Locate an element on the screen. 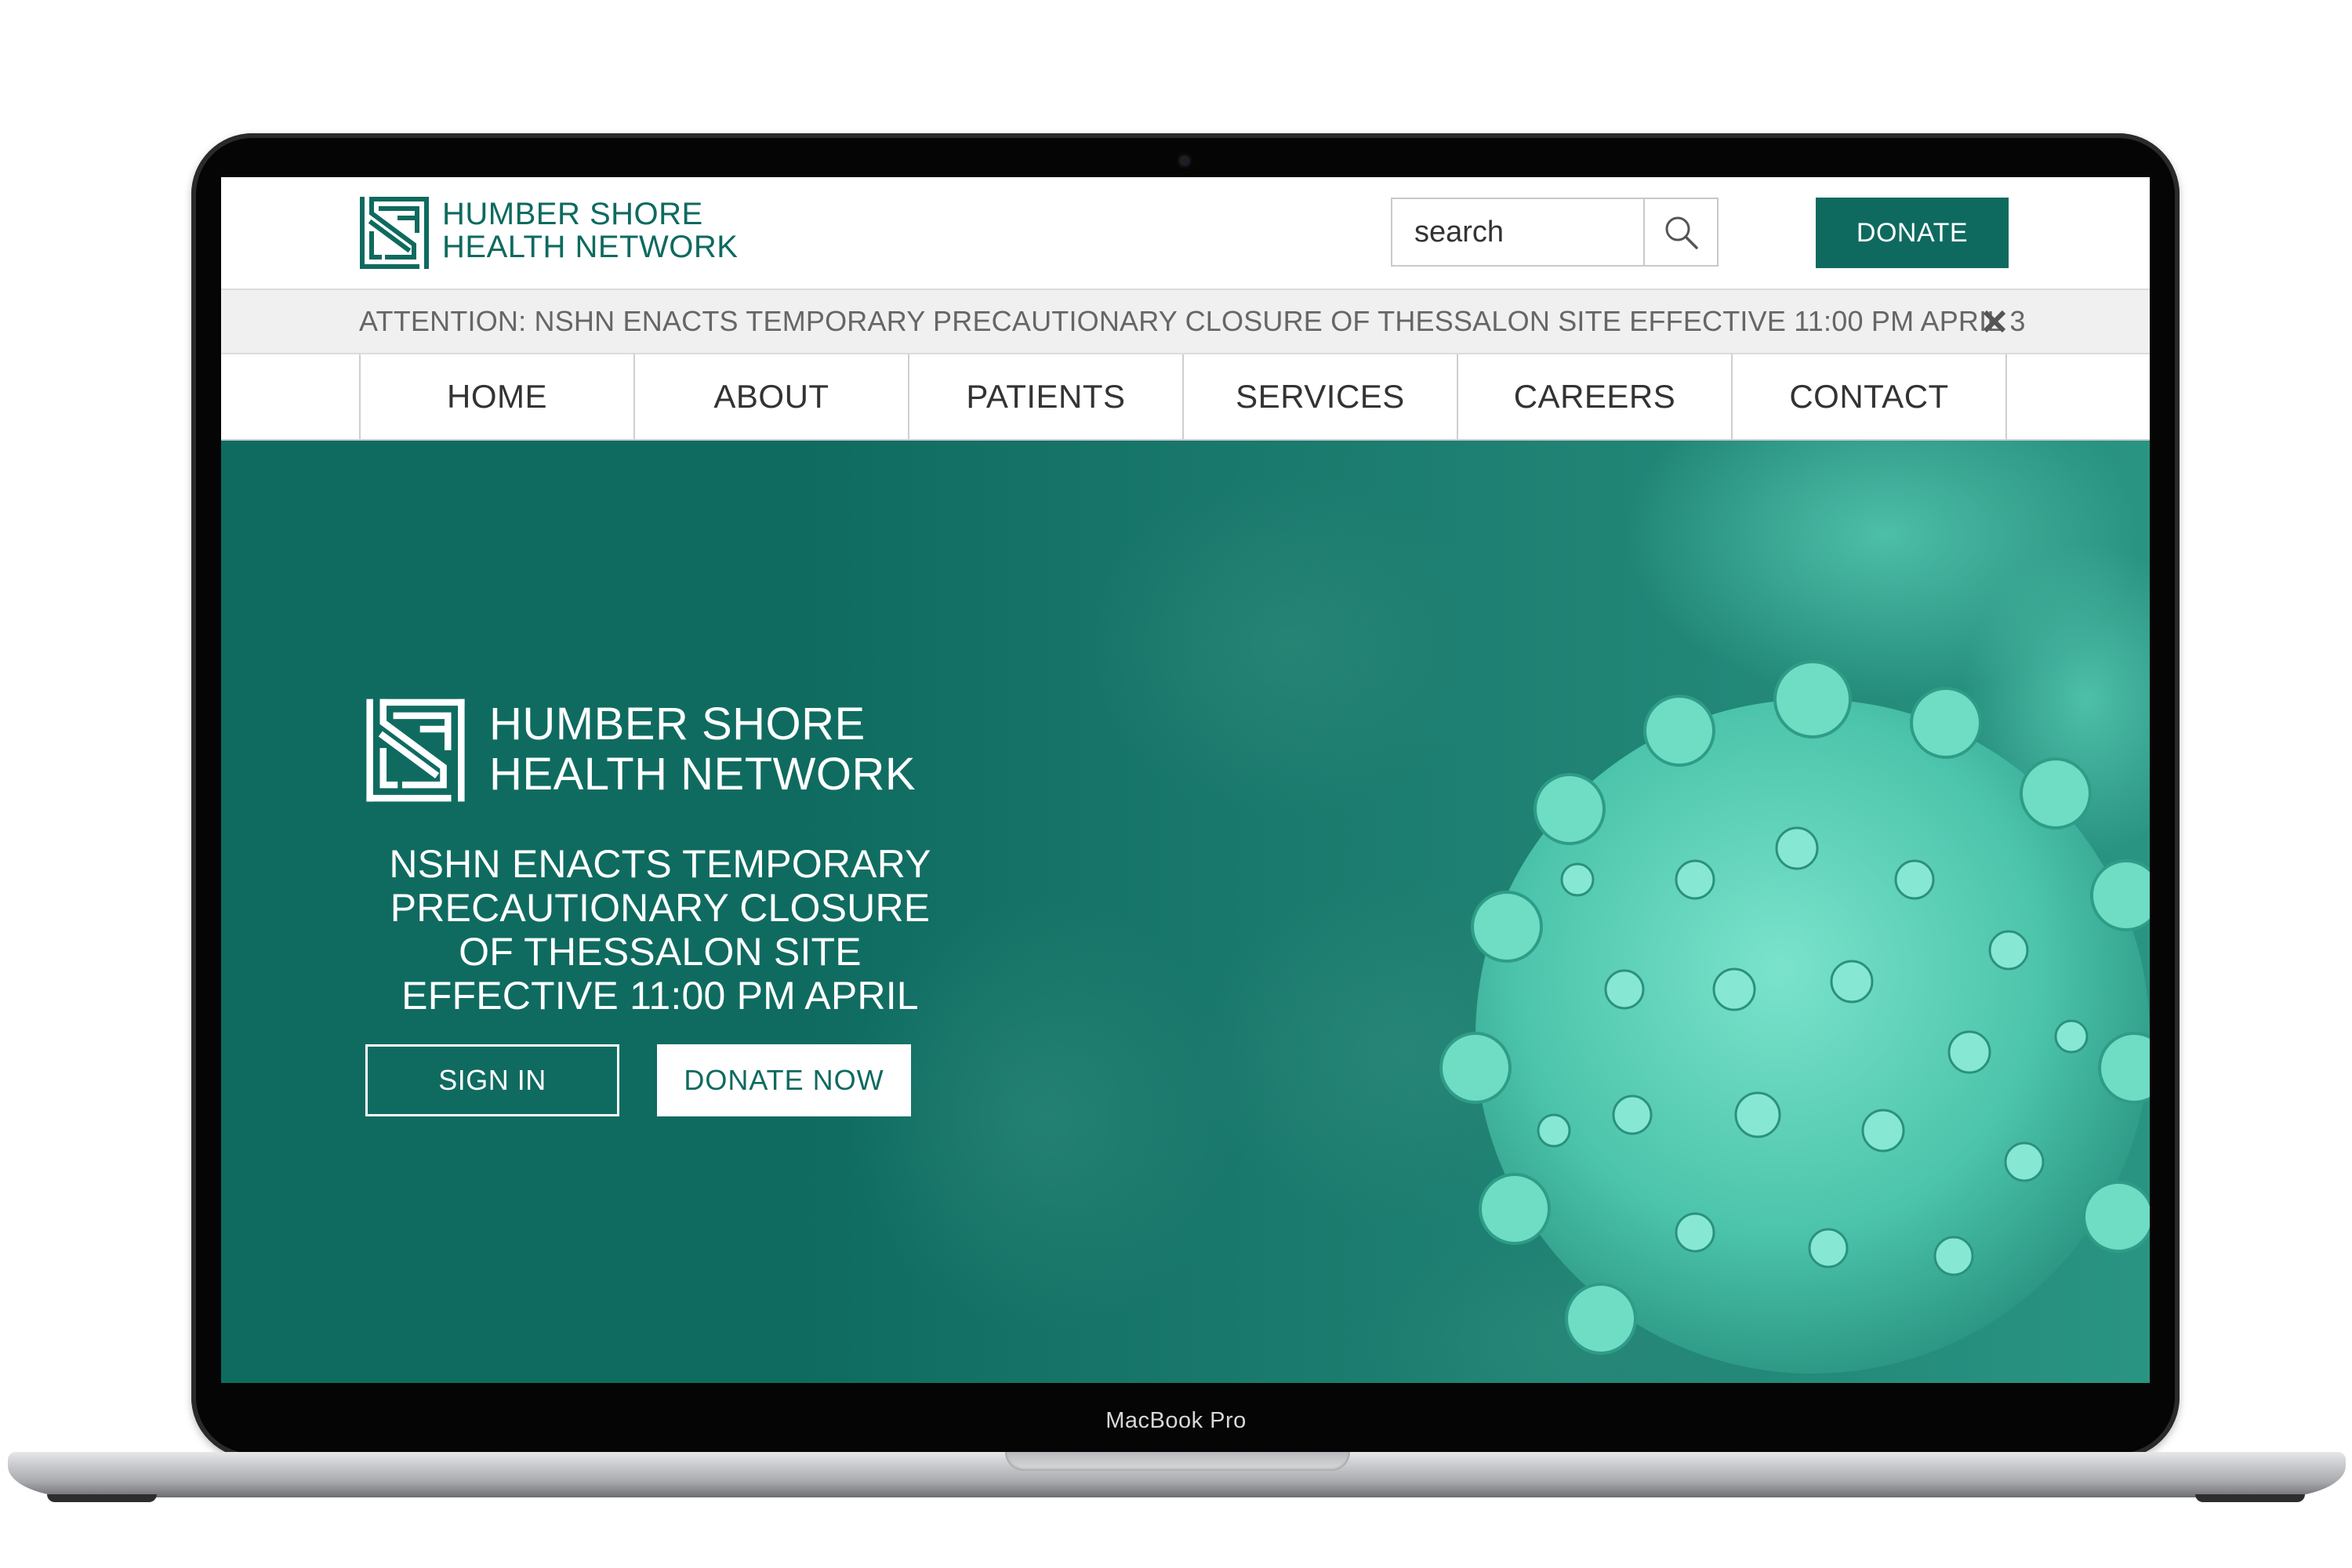 Image resolution: width=2352 pixels, height=1568 pixels. nav-item-careers: CAREERS is located at coordinates (1594, 396).